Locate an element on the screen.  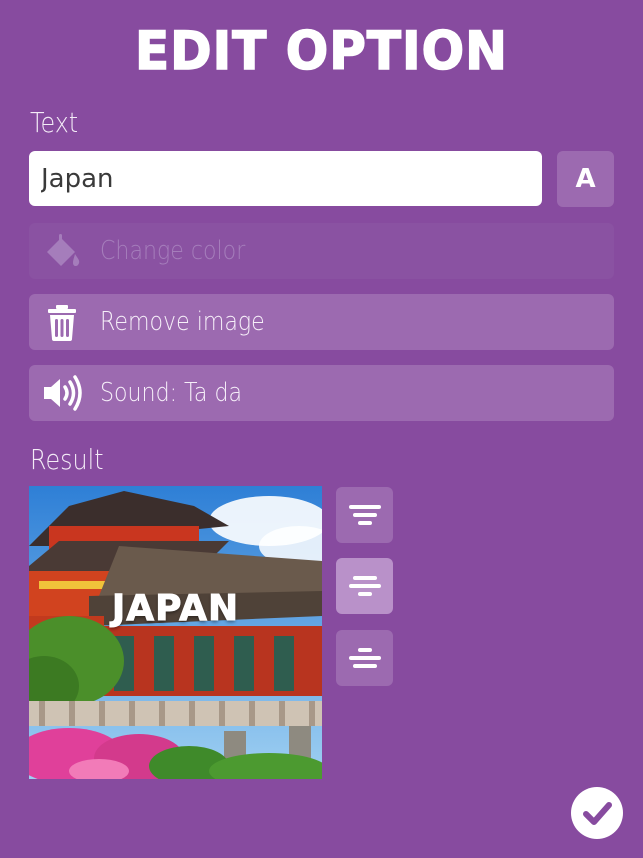
font-style-button: A is located at coordinates (585, 179).